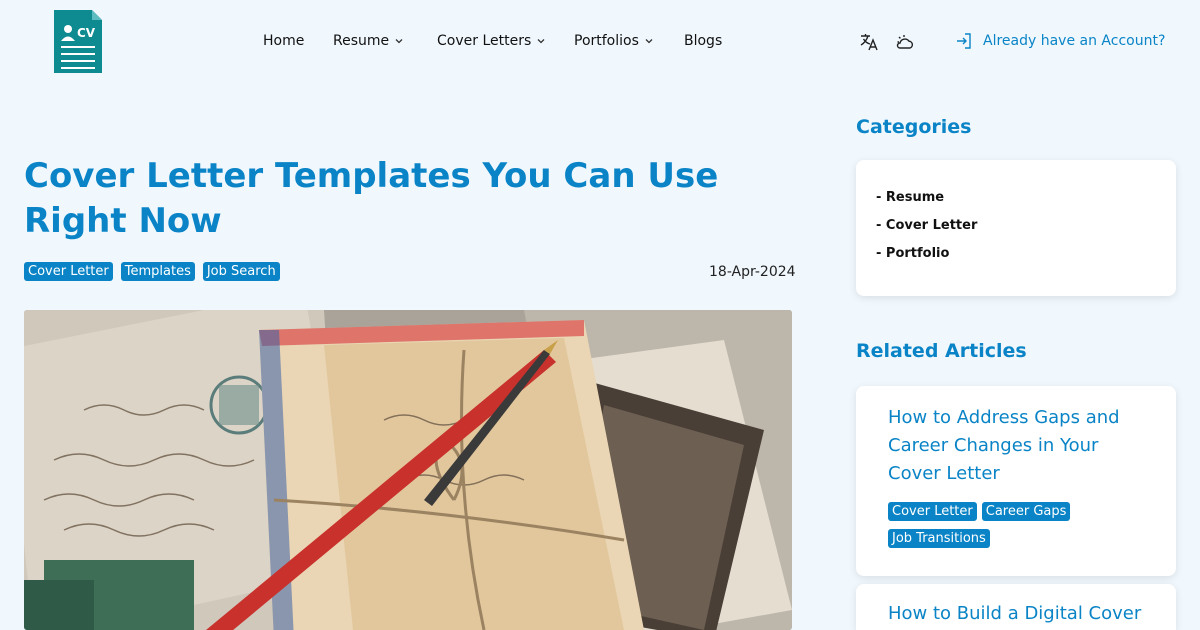  I want to click on categories-card: - Resume - Cover Letter - Portfolio, so click(1016, 228).